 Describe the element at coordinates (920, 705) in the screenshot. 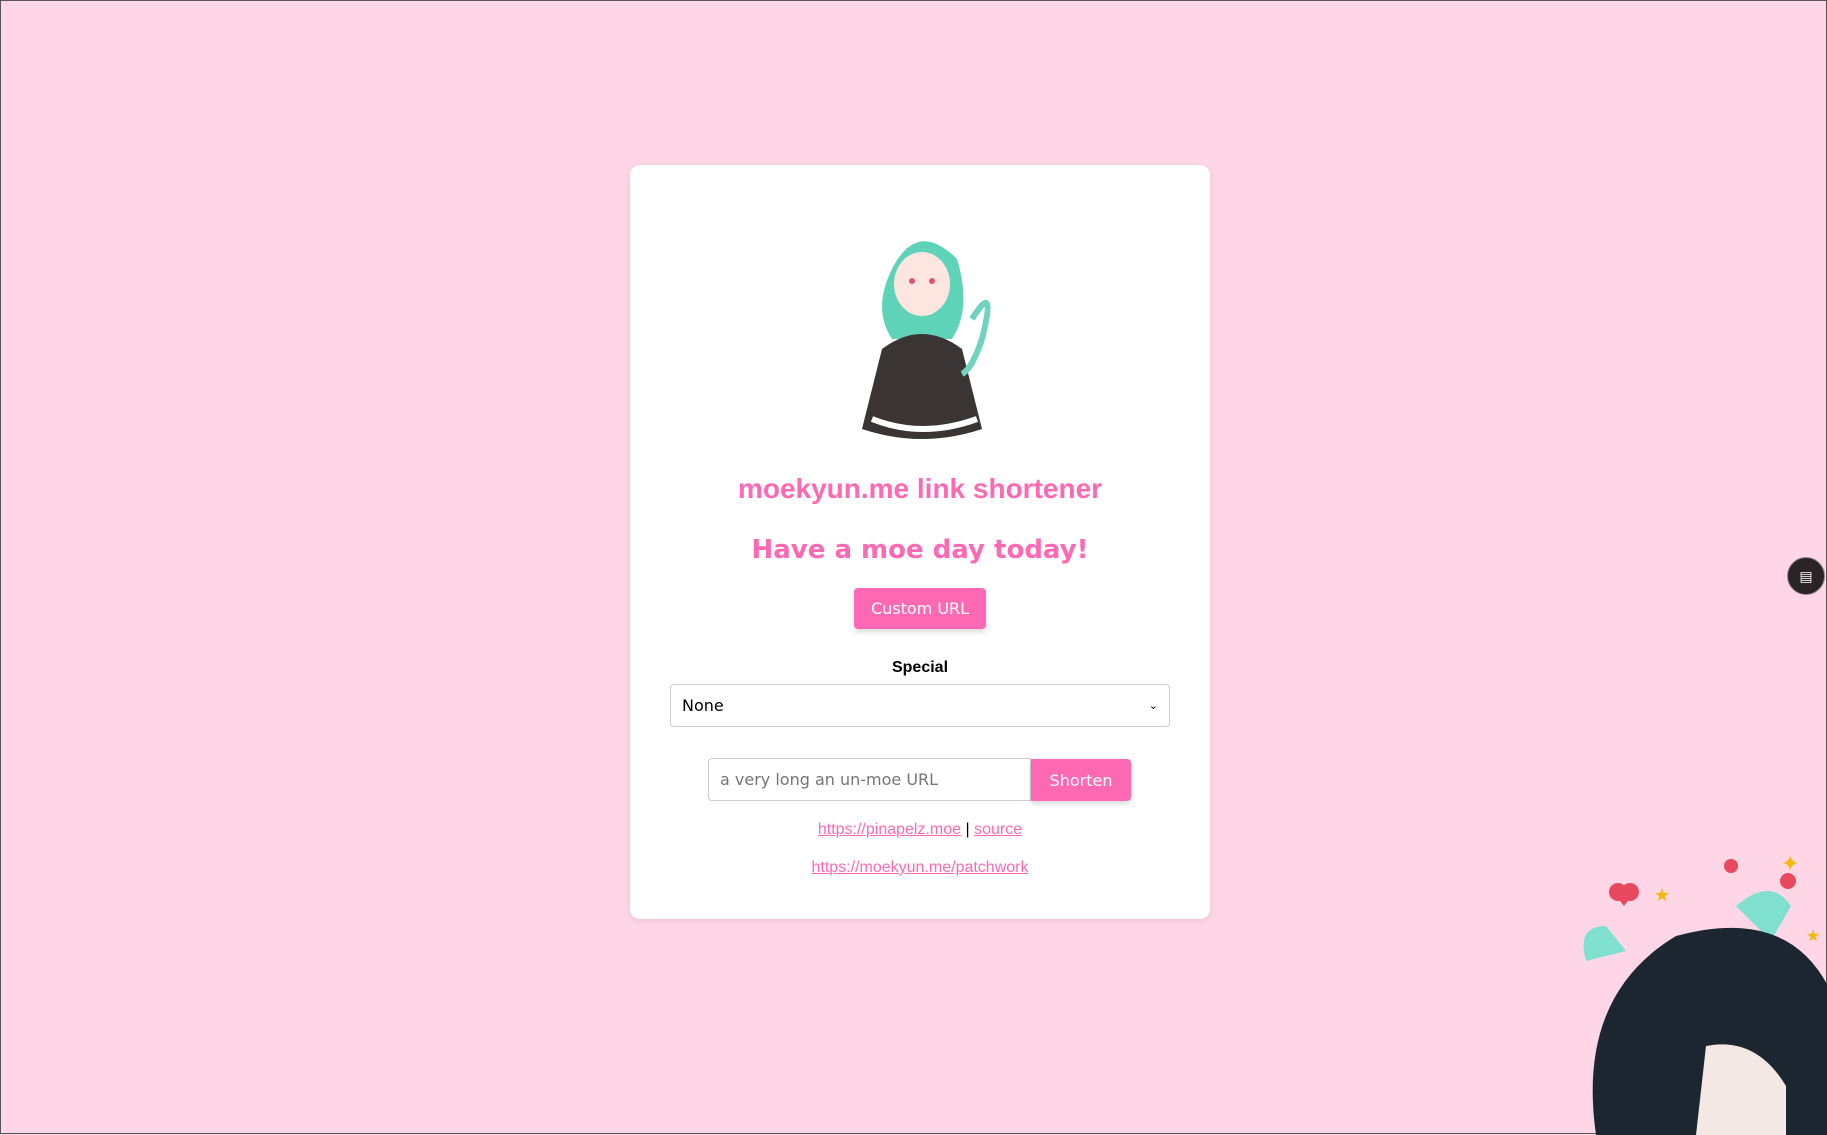

I see `special-select: None ⌄` at that location.